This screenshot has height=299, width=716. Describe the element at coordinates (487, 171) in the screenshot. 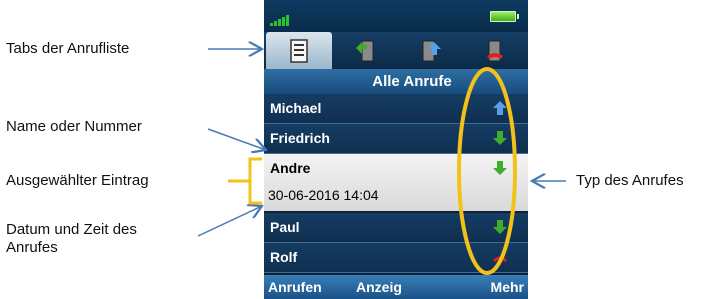

I see `call-type-highlight` at that location.